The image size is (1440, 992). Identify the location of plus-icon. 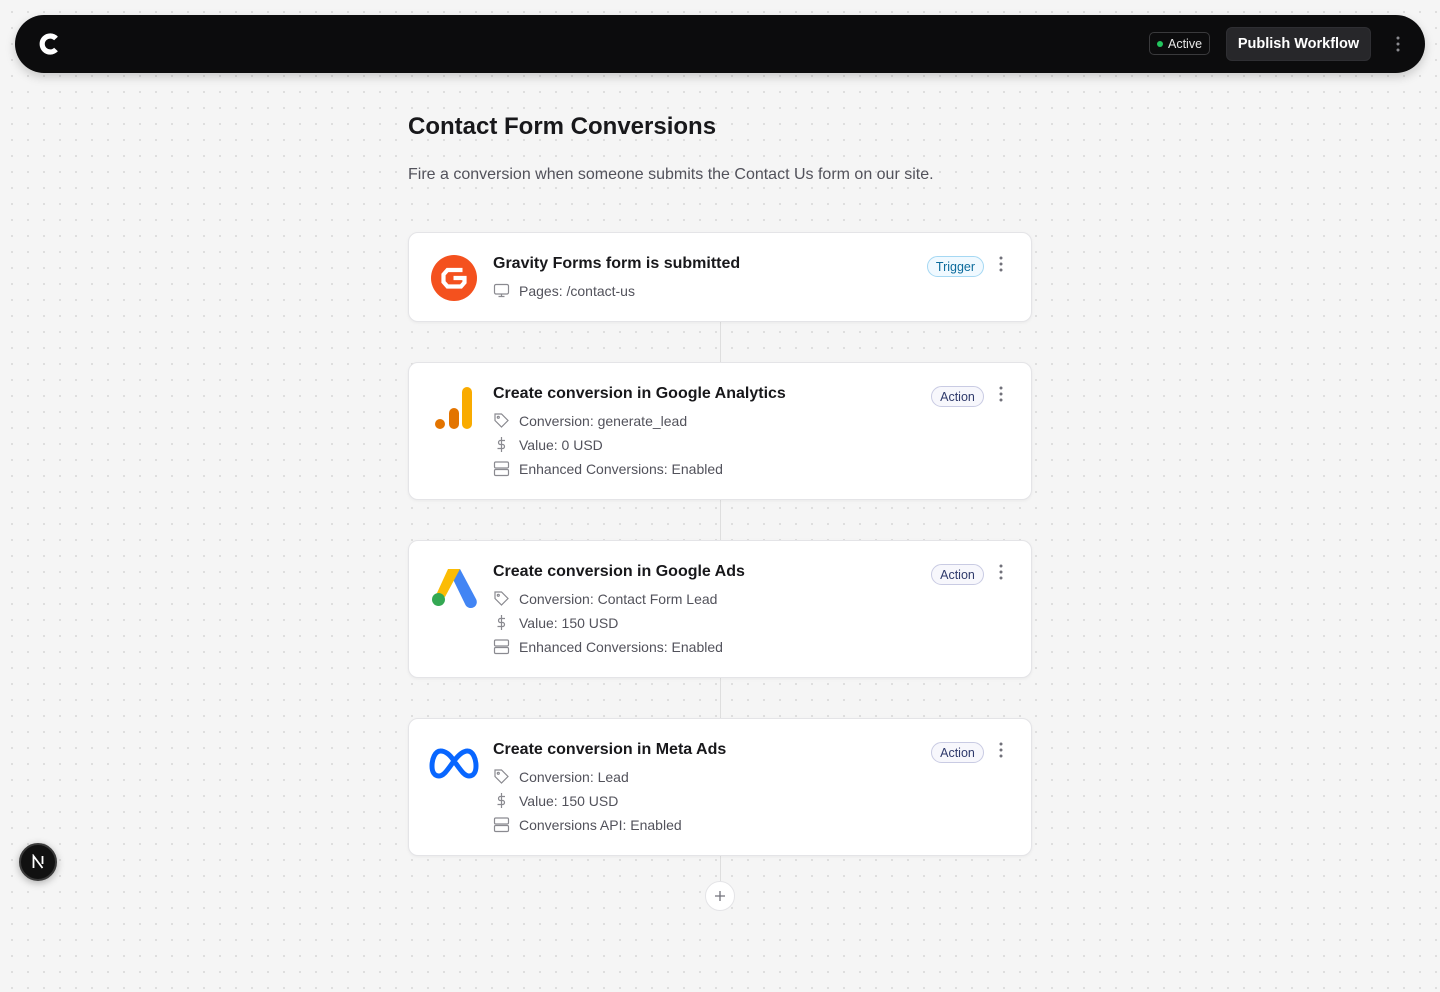
(720, 896).